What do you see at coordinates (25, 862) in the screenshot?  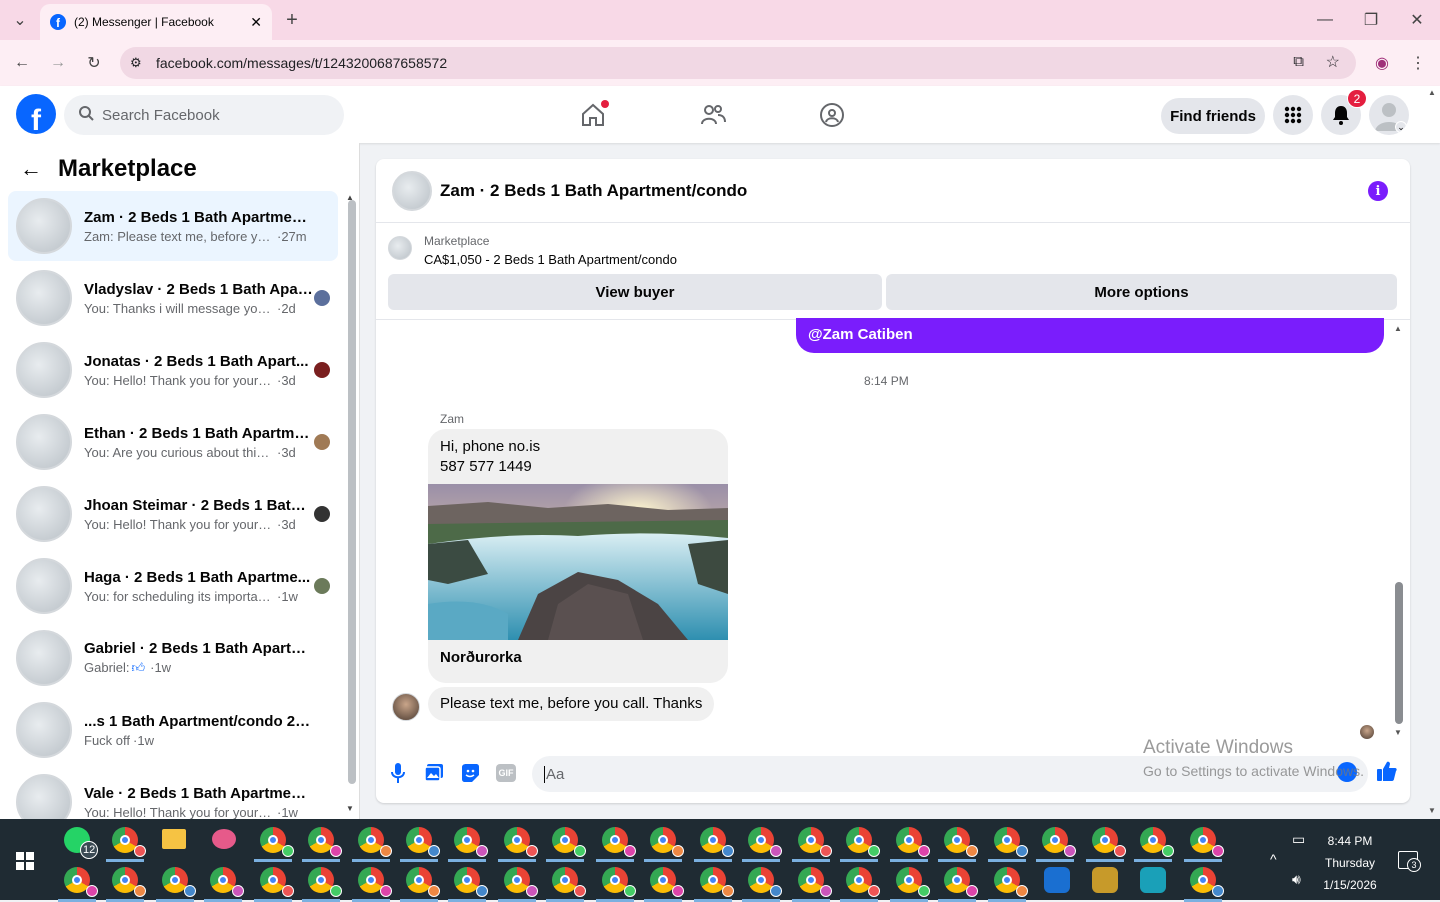 I see `windows-start-icon` at bounding box center [25, 862].